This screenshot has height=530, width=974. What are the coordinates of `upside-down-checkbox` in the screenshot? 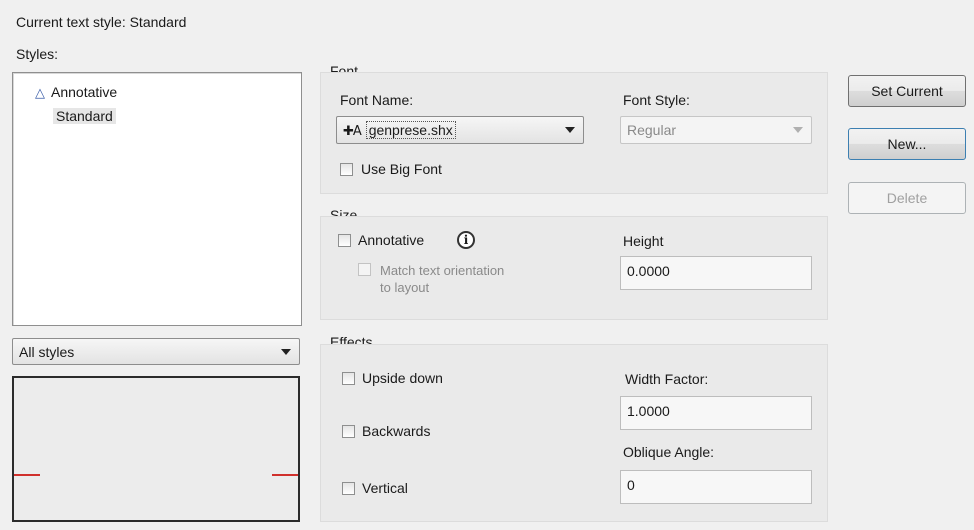 It's located at (348, 378).